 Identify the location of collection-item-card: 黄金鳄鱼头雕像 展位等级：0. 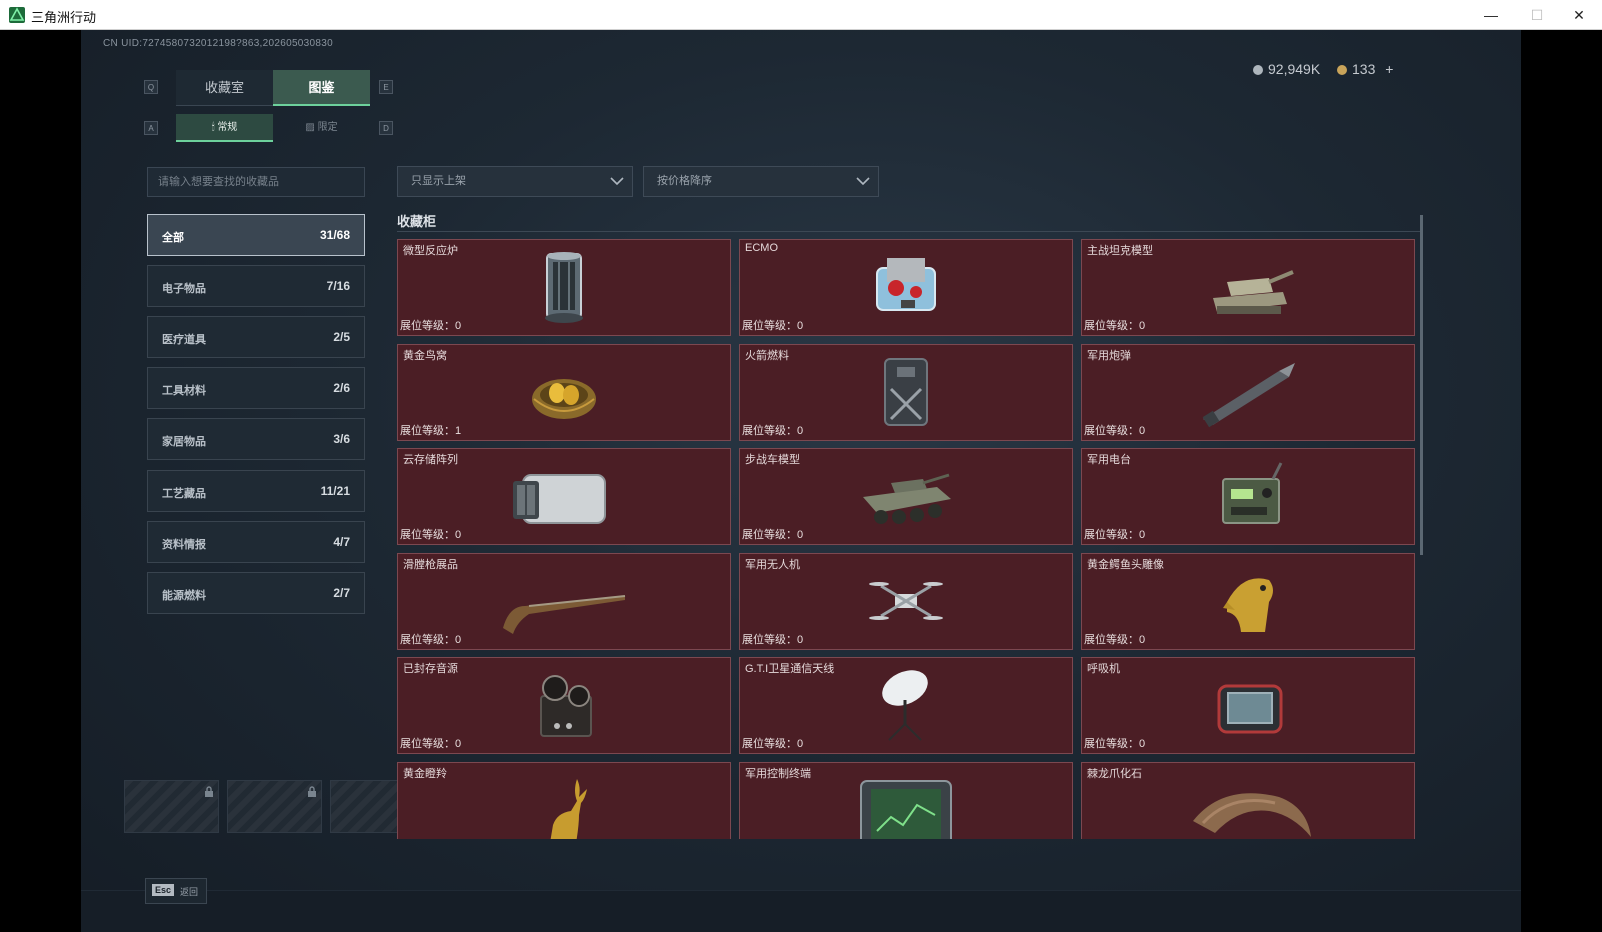
(1248, 601).